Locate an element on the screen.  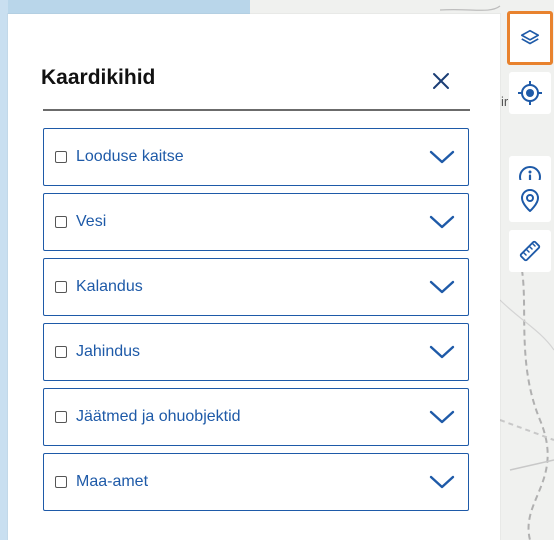
close-icon is located at coordinates (441, 81).